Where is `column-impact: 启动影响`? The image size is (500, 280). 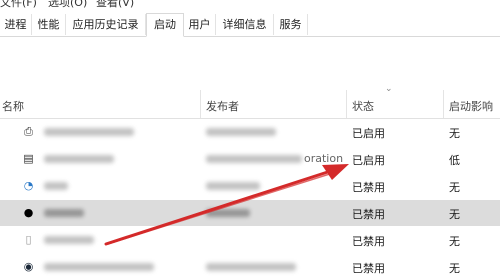 column-impact: 启动影响 is located at coordinates (471, 106).